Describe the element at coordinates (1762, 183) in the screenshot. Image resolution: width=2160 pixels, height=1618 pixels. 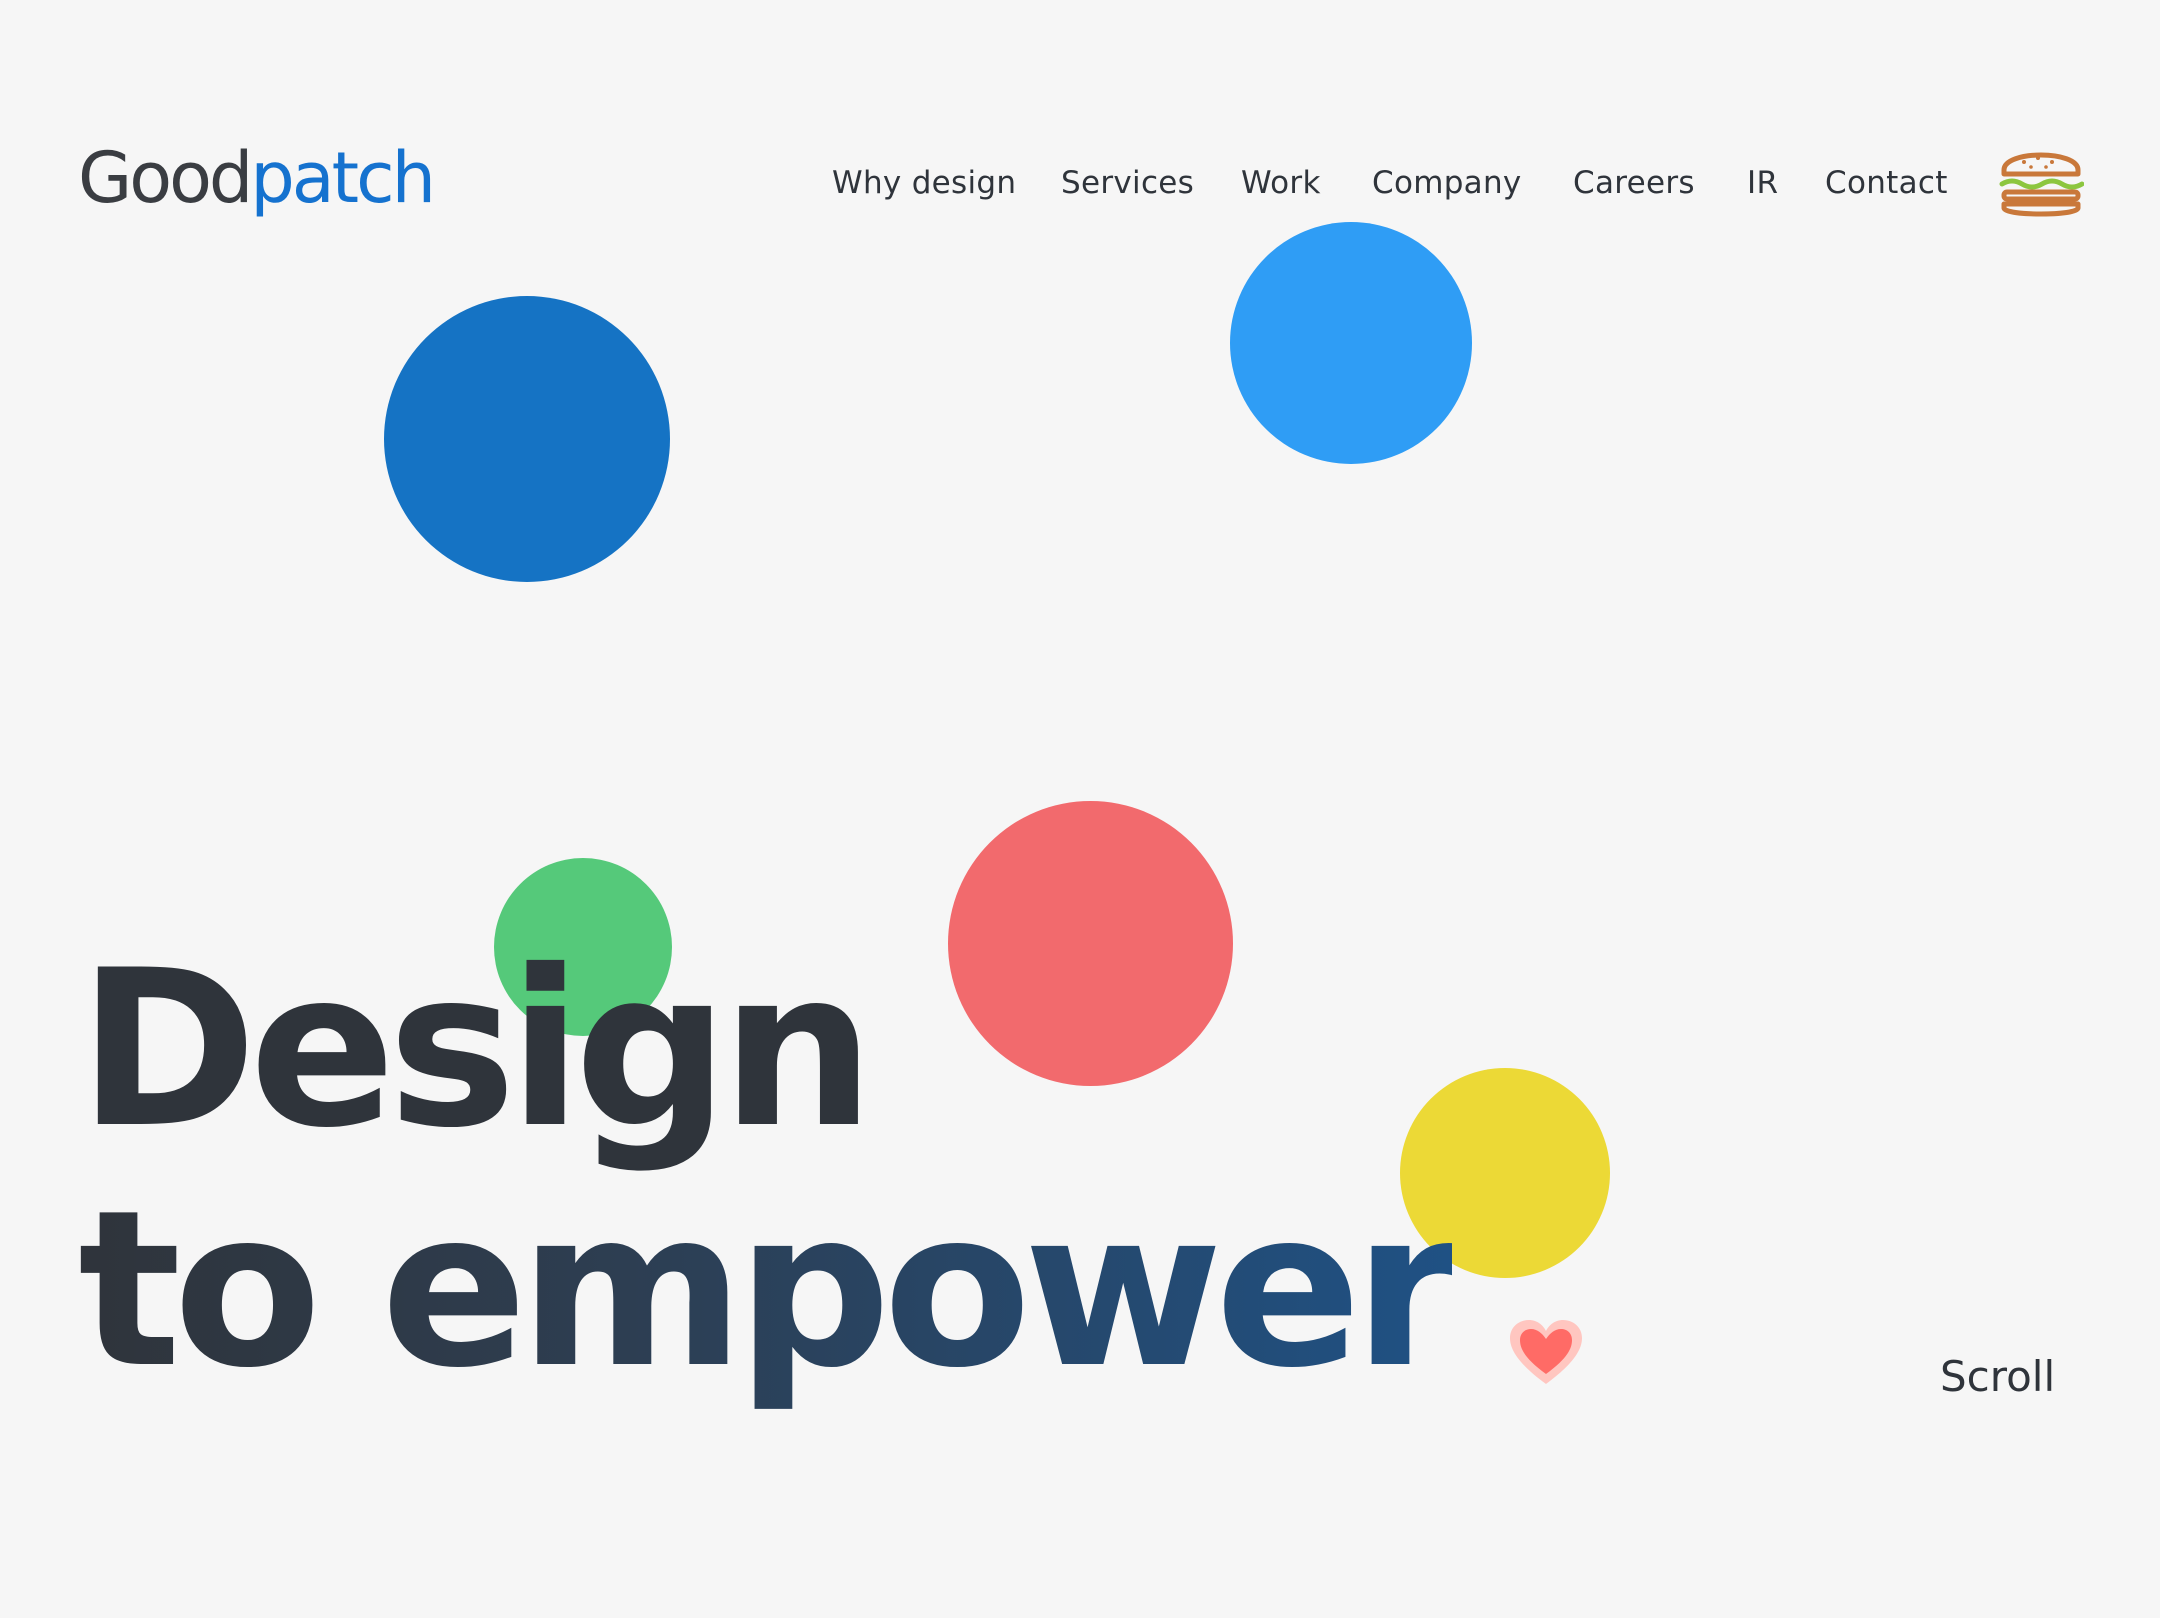
I see `nav-item-ir: IR` at that location.